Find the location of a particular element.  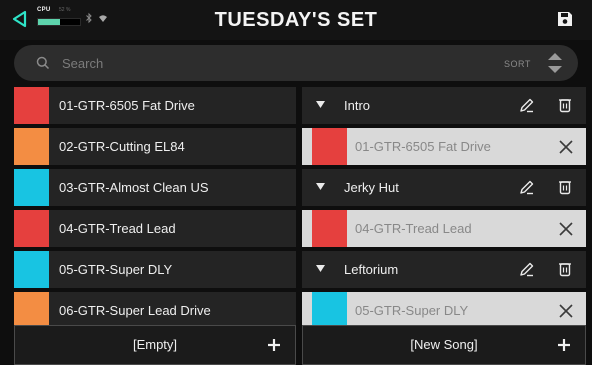

empty-button-label: [Empty] is located at coordinates (155, 344).